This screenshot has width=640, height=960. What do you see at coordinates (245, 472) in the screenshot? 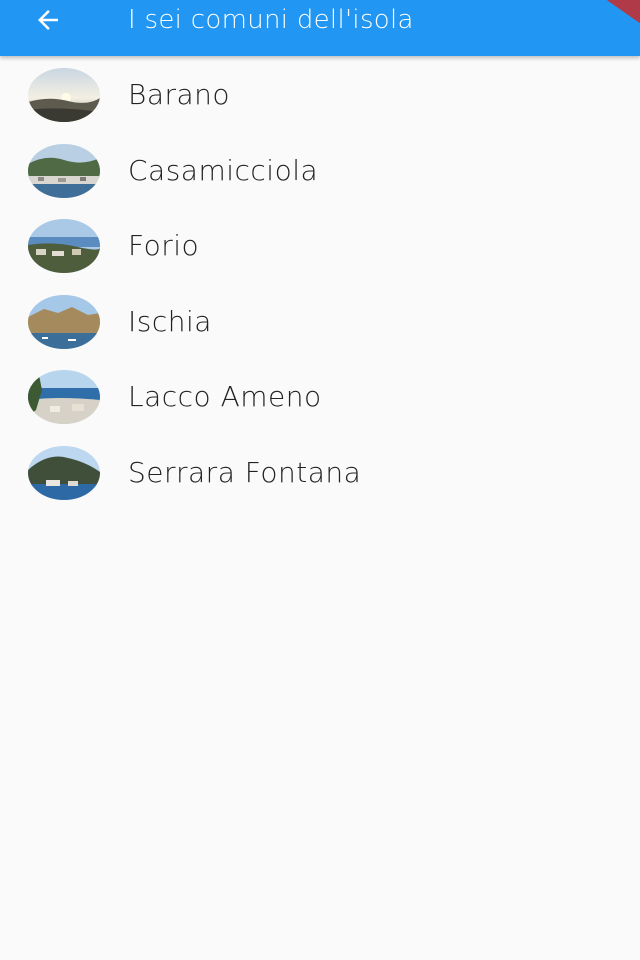
I see `list-item-label: Serrara Fontana` at bounding box center [245, 472].